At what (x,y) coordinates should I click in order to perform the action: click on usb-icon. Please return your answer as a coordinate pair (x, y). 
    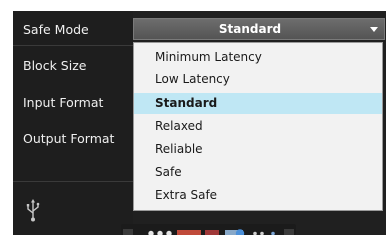
    Looking at the image, I should click on (33, 210).